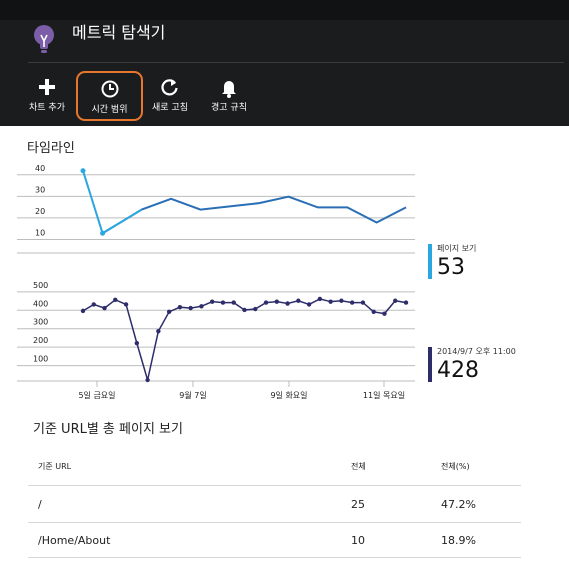 The width and height of the screenshot is (569, 566). What do you see at coordinates (40, 232) in the screenshot?
I see `y-tick-label: 10` at bounding box center [40, 232].